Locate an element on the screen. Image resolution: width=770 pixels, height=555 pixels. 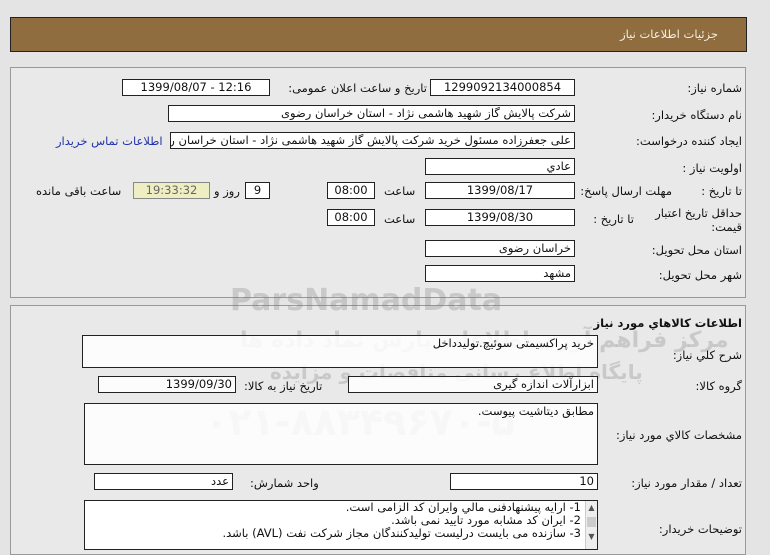
validity-date-field: 1399/08/30 is located at coordinates (500, 217).